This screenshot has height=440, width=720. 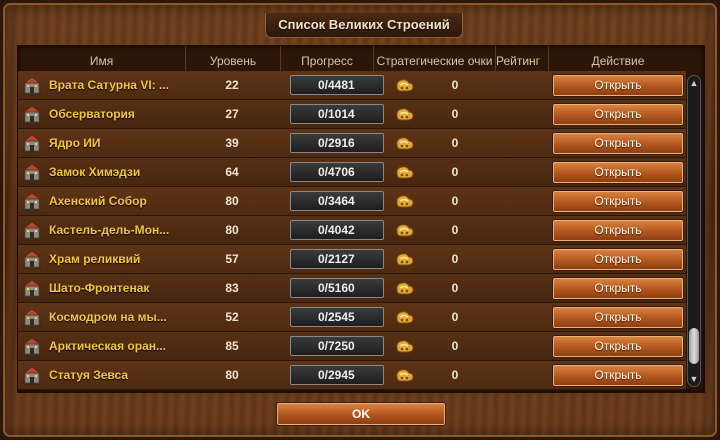 What do you see at coordinates (102, 58) in the screenshot?
I see `header-name: Имя` at bounding box center [102, 58].